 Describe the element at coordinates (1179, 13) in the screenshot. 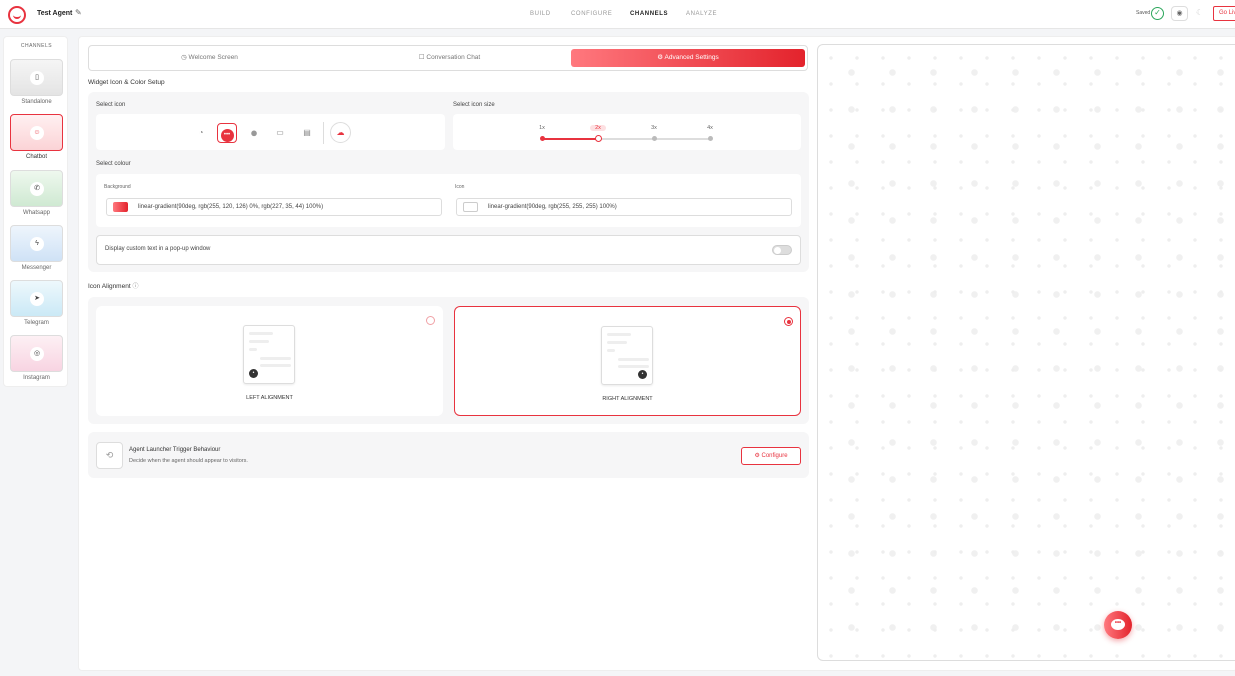

I see `preview-eye-button: ◉` at that location.